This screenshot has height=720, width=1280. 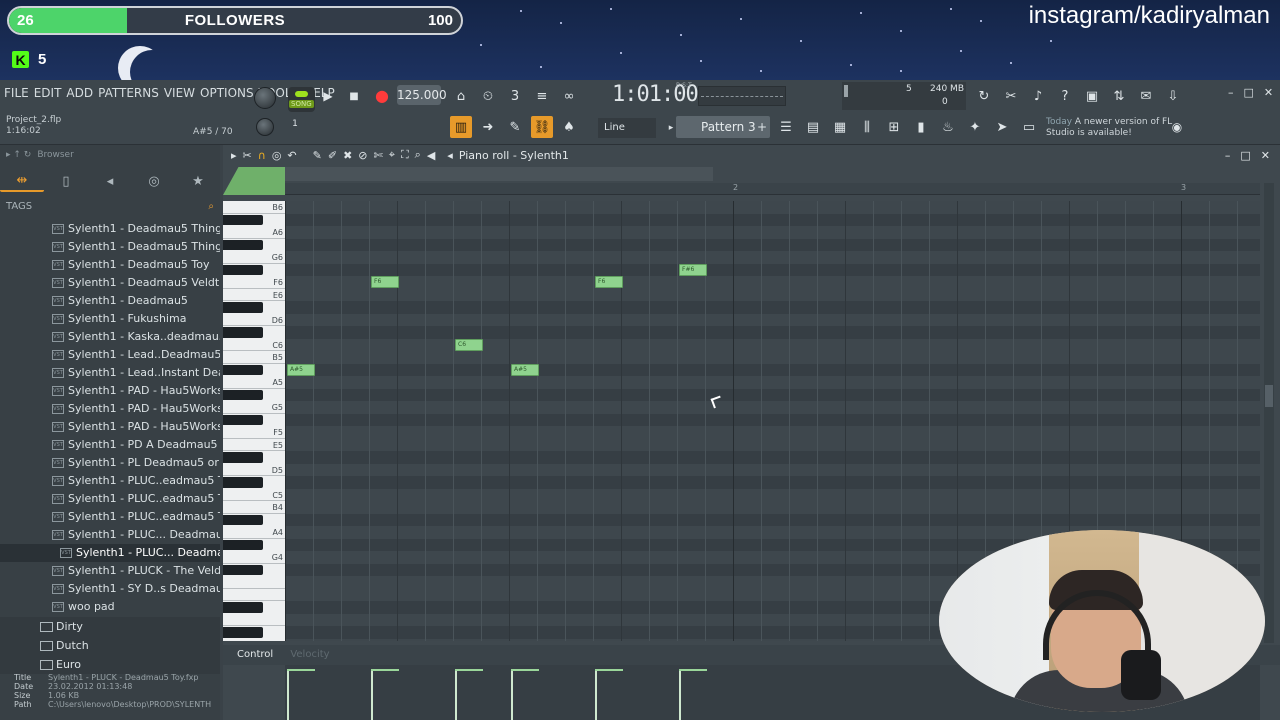 I want to click on browser-item: VST Sylenth1 - PAD - Hau5Works 3, so click(x=110, y=427).